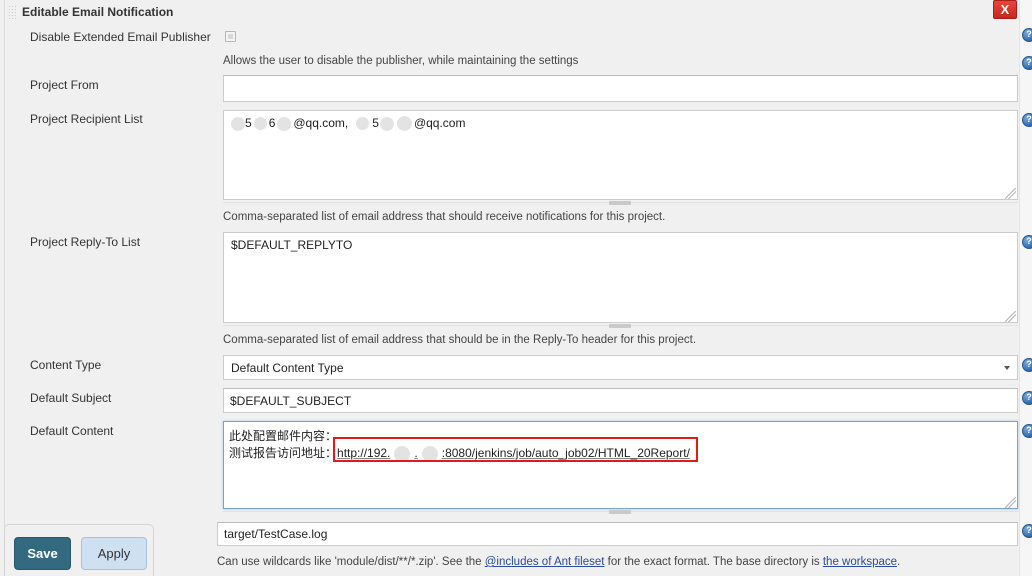 This screenshot has height=576, width=1032. I want to click on default-content-drag-handle, so click(620, 512).